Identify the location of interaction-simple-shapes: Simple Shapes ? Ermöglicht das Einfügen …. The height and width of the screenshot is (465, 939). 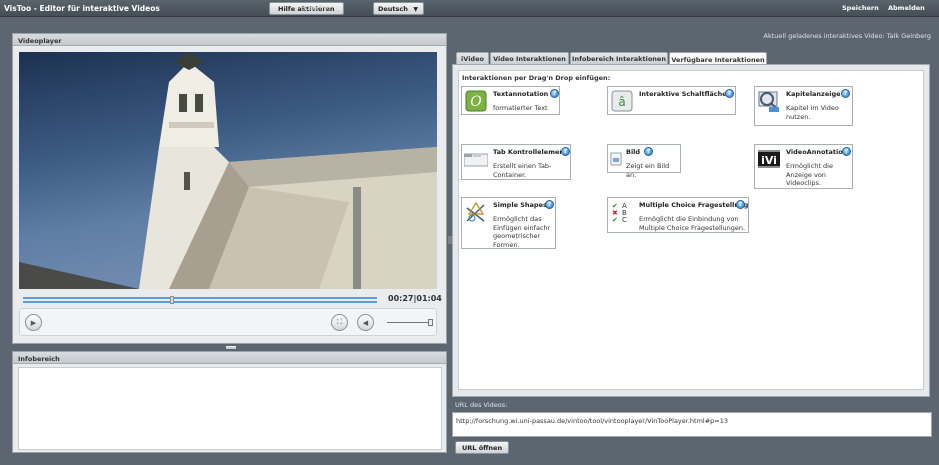
(508, 223).